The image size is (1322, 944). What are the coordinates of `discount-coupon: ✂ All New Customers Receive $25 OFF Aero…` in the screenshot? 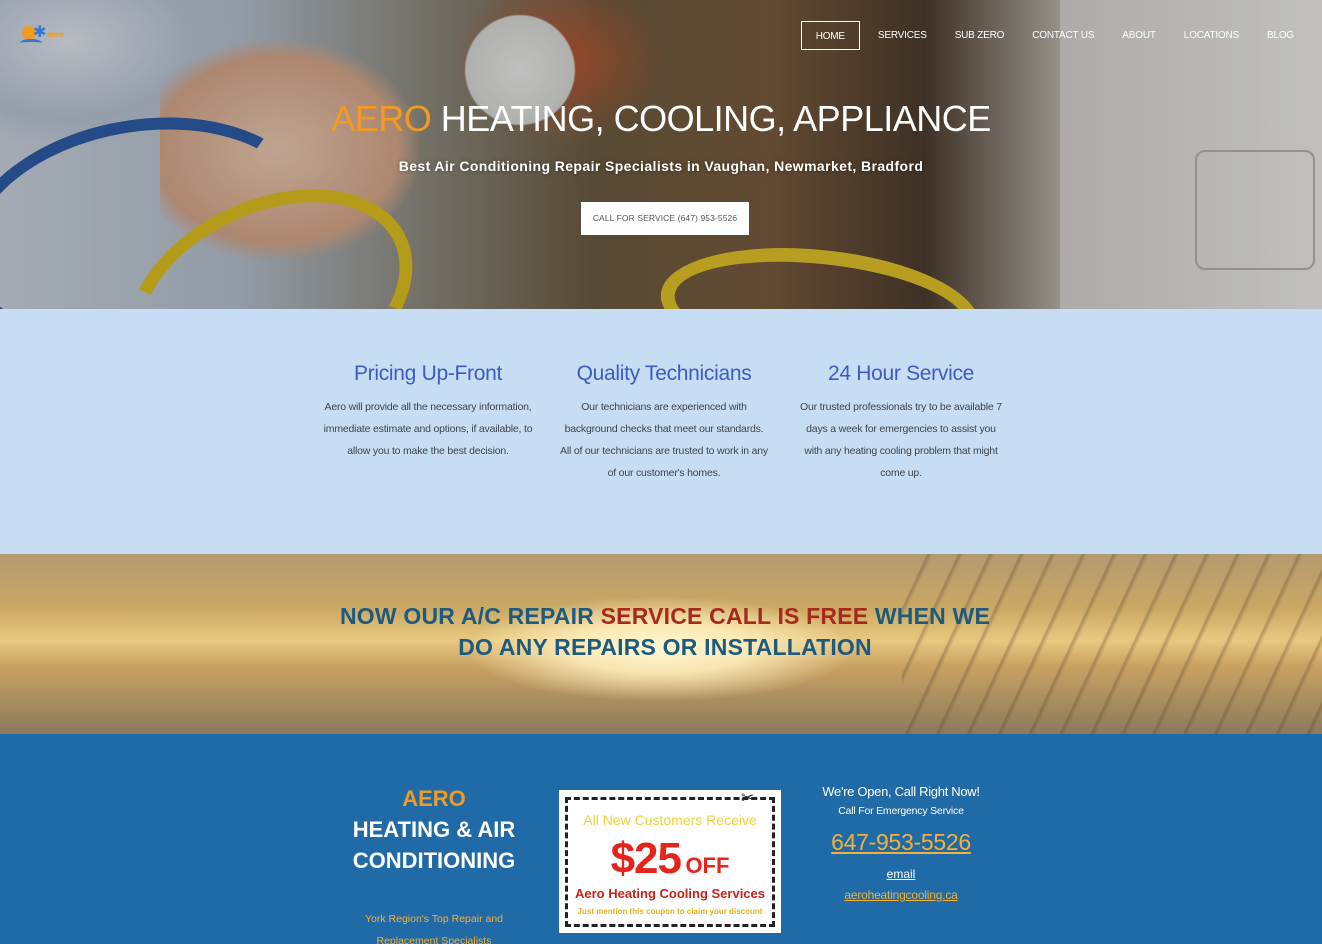 It's located at (670, 861).